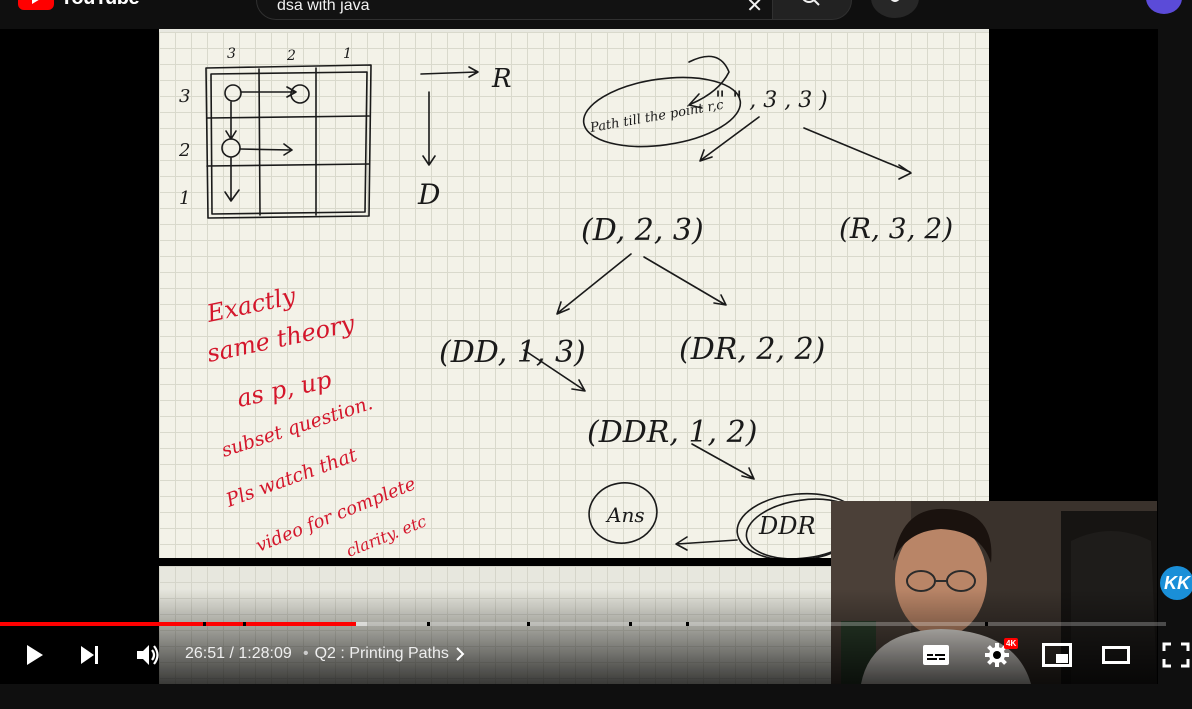 This screenshot has width=1192, height=709. Describe the element at coordinates (460, 654) in the screenshot. I see `chevron-right-icon` at that location.